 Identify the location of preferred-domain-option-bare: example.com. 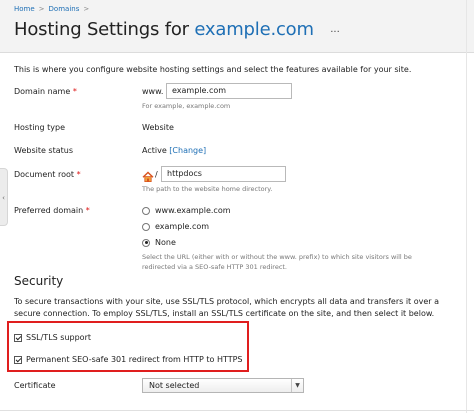
(175, 226).